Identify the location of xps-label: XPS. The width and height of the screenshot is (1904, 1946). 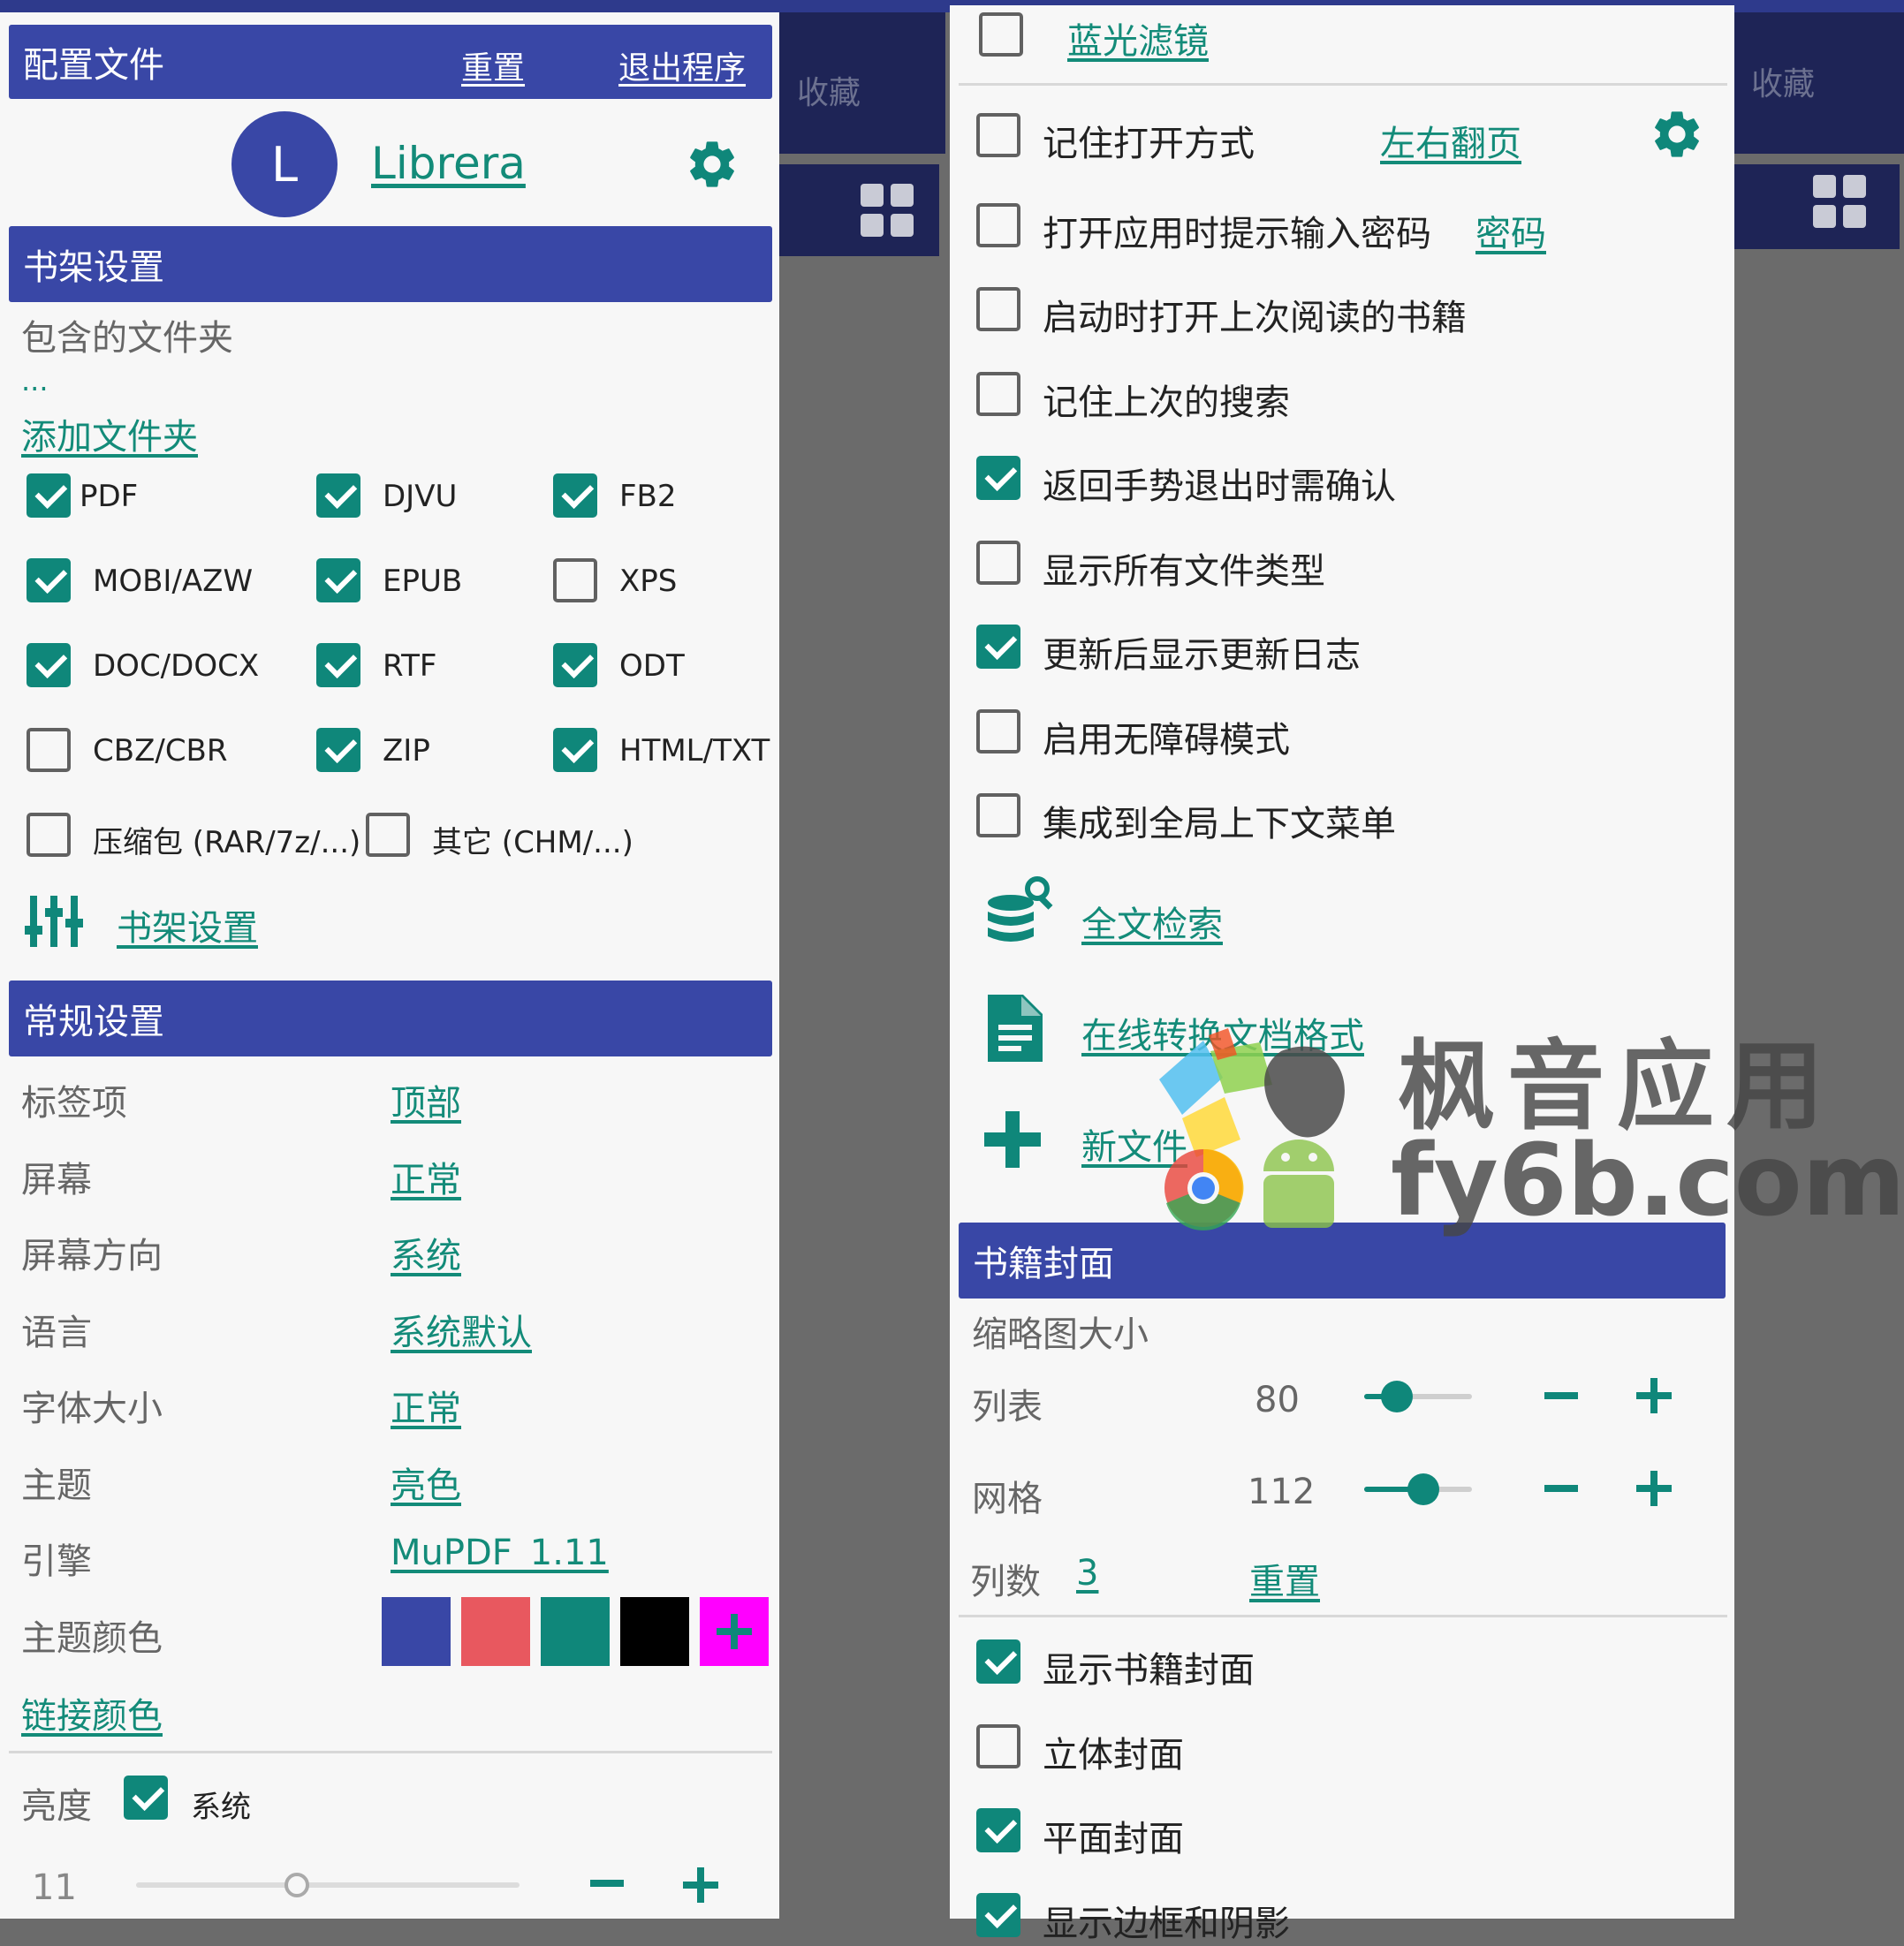
(648, 581).